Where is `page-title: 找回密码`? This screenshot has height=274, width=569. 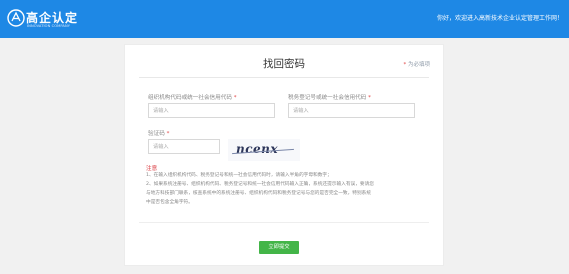
page-title: 找回密码 is located at coordinates (284, 64).